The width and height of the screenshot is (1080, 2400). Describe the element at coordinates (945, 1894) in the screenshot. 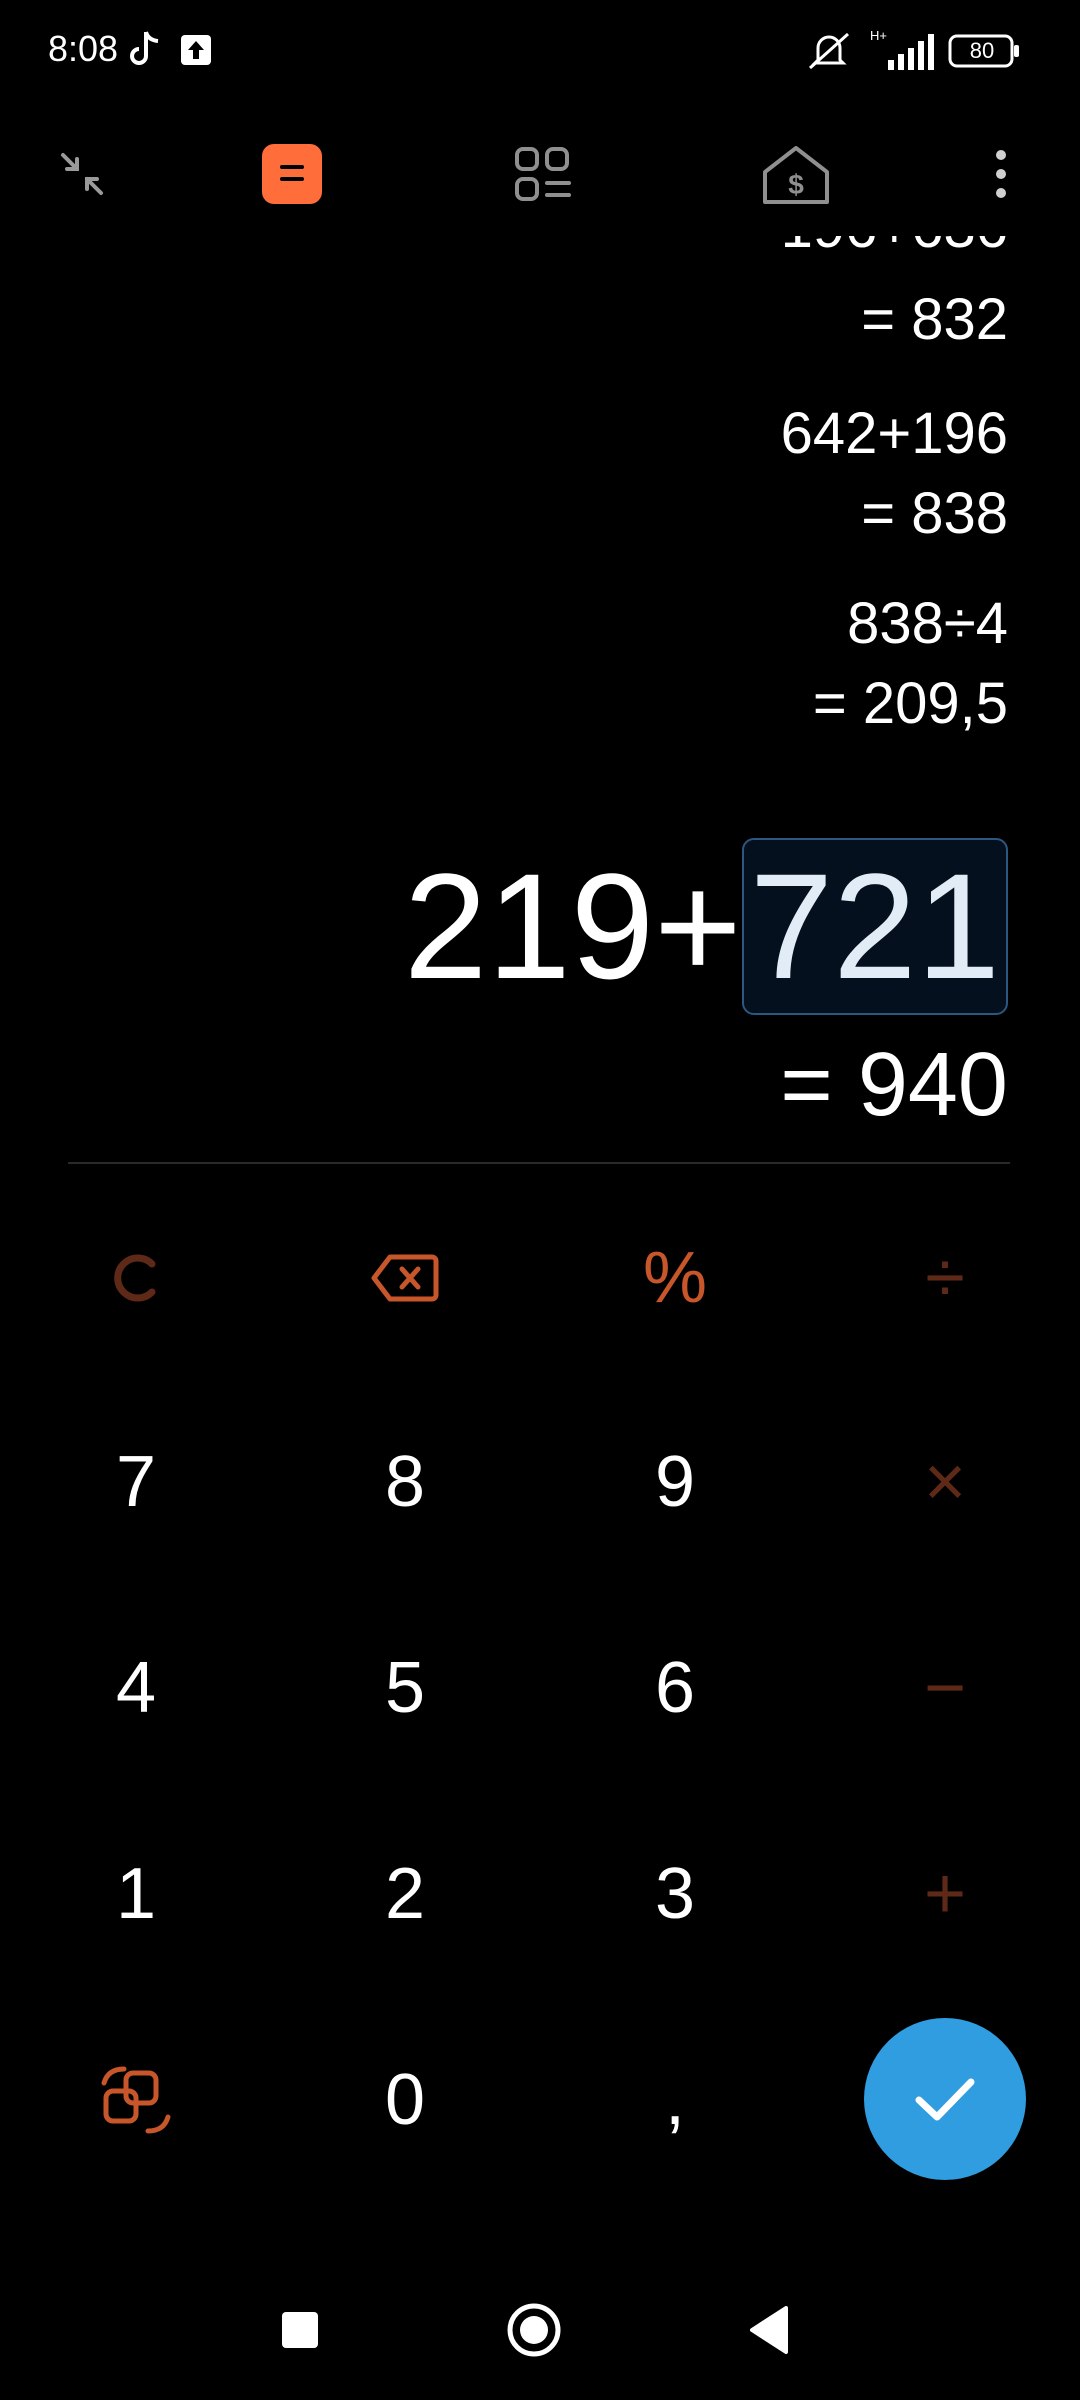

I see `plus-button: +` at that location.